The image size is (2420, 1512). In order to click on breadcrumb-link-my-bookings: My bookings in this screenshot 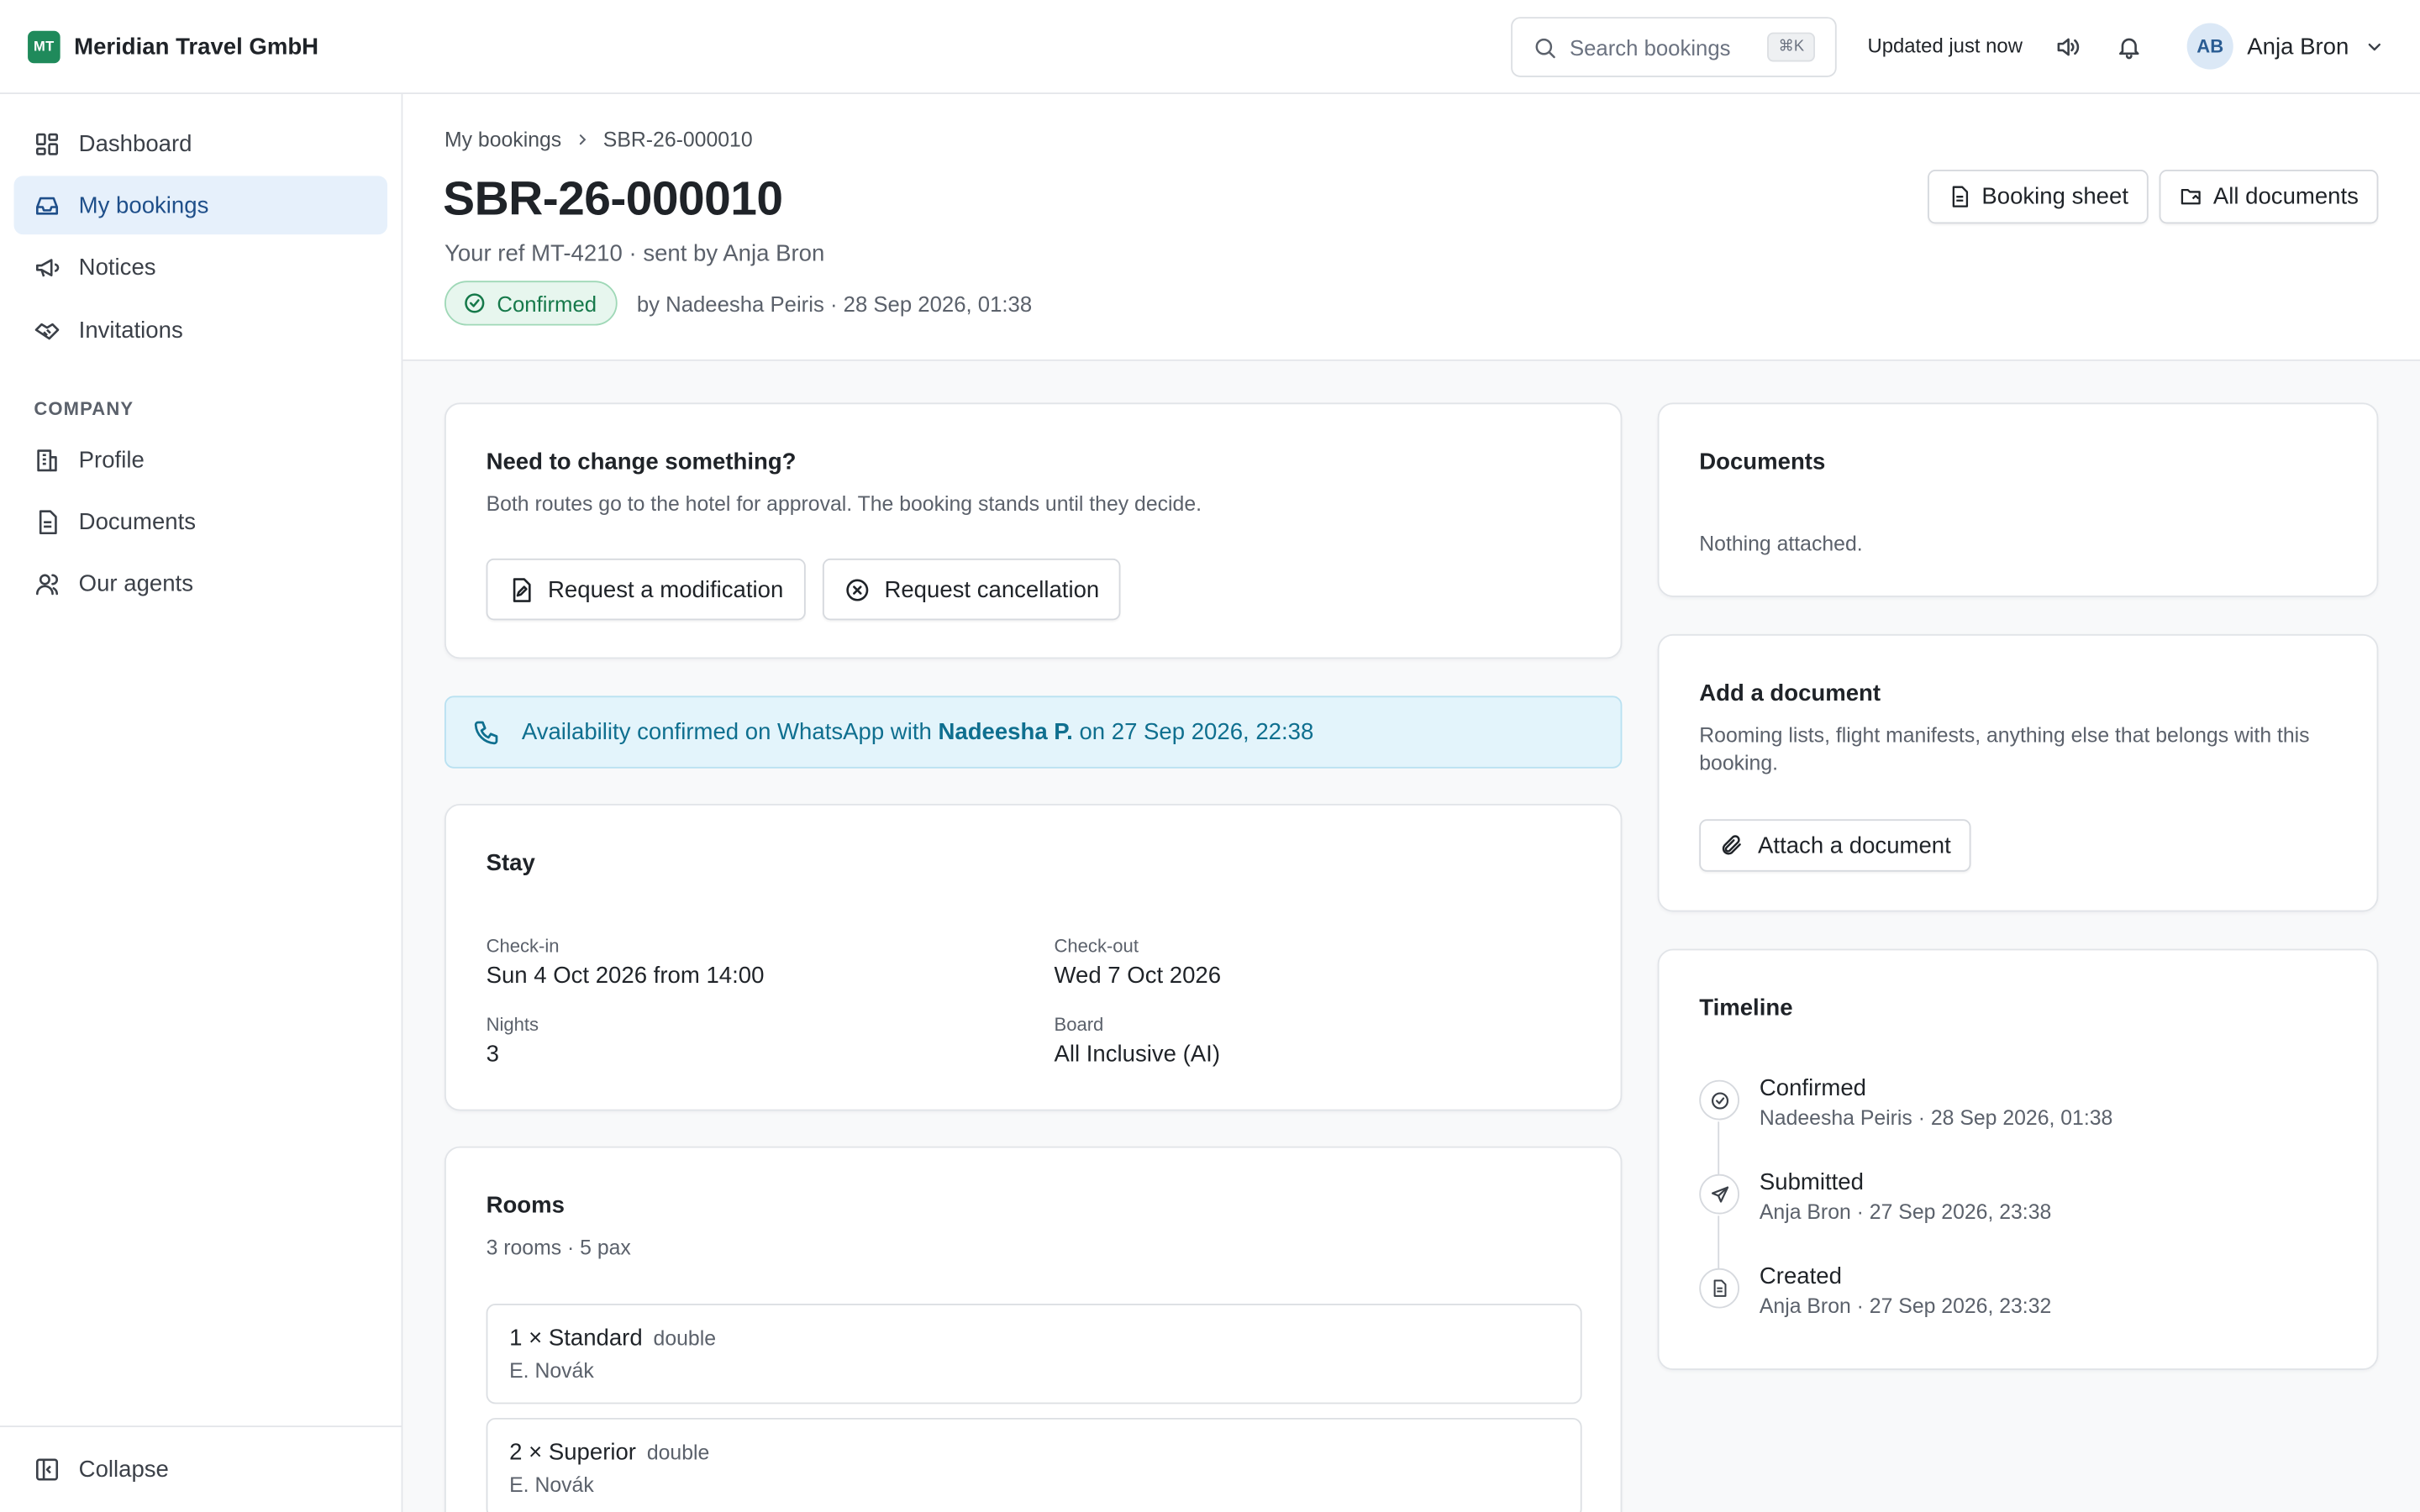, I will do `click(503, 139)`.